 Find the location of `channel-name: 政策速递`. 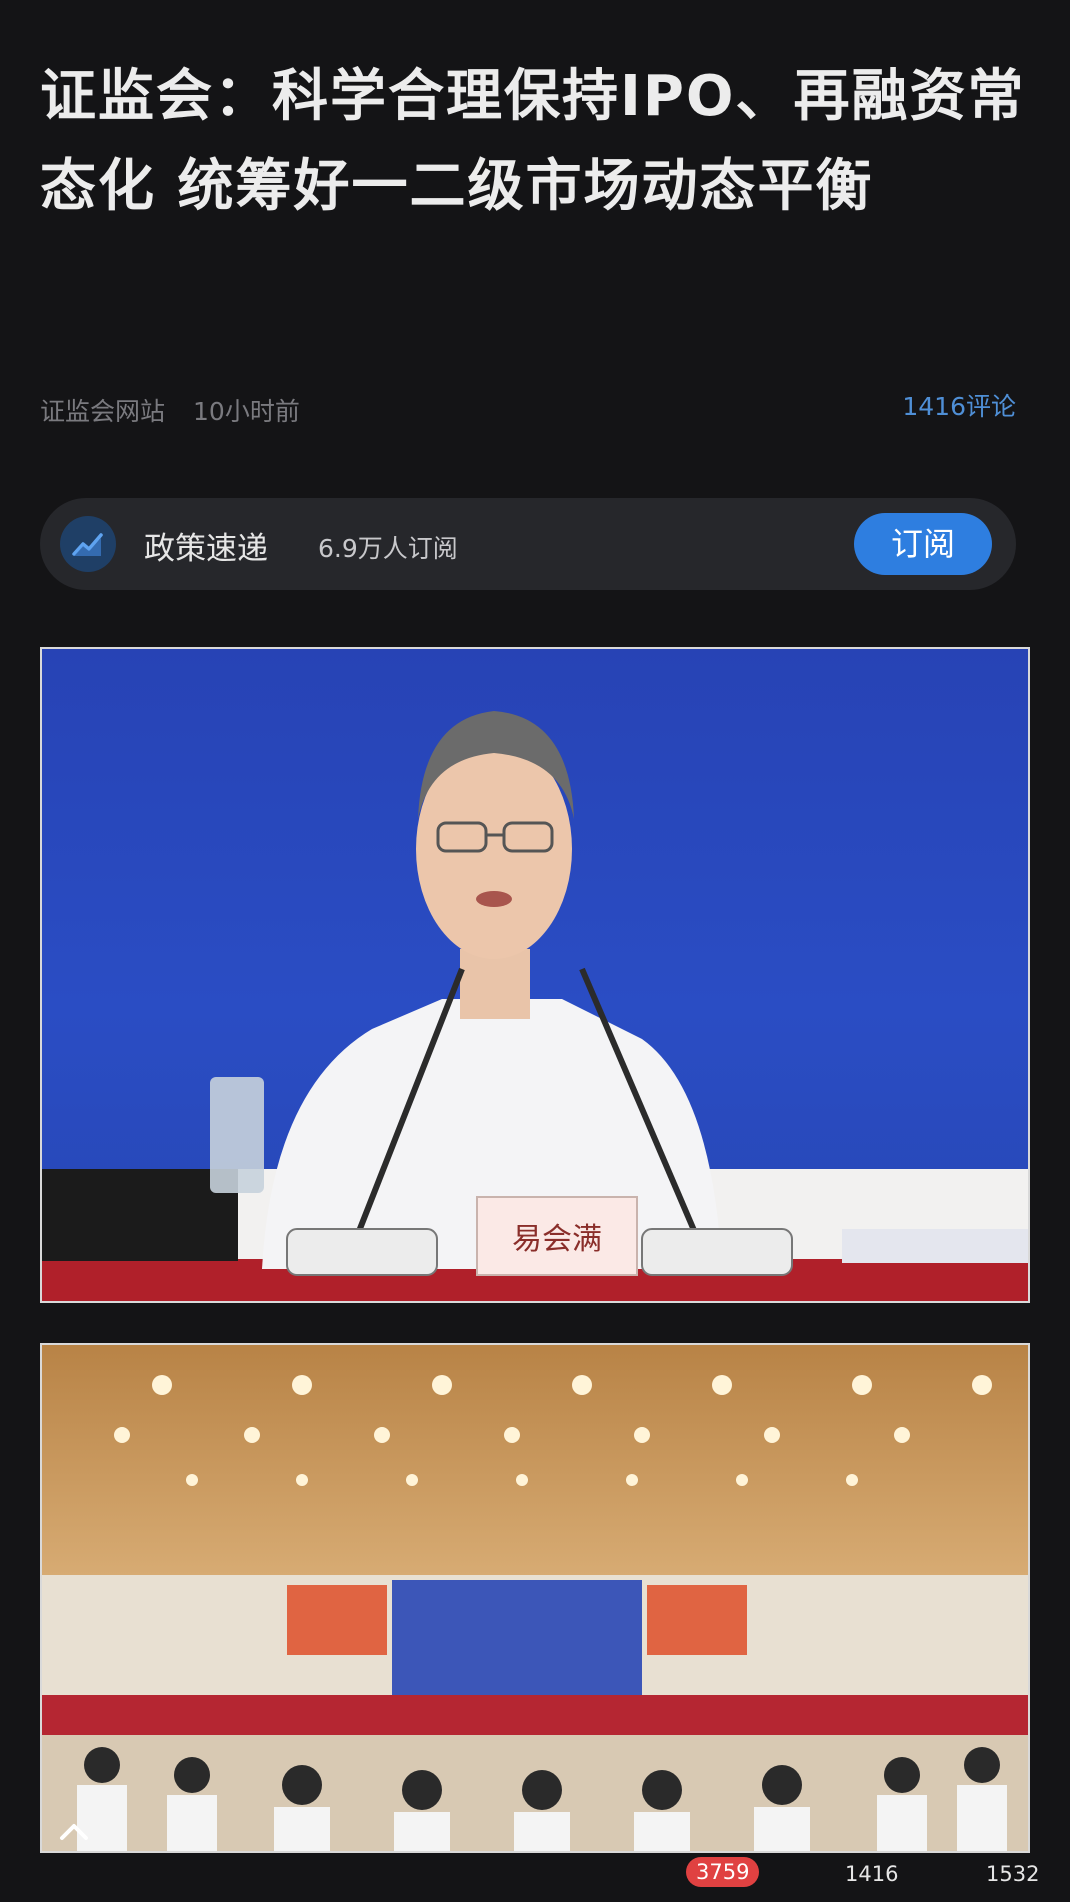

channel-name: 政策速递 is located at coordinates (206, 549).